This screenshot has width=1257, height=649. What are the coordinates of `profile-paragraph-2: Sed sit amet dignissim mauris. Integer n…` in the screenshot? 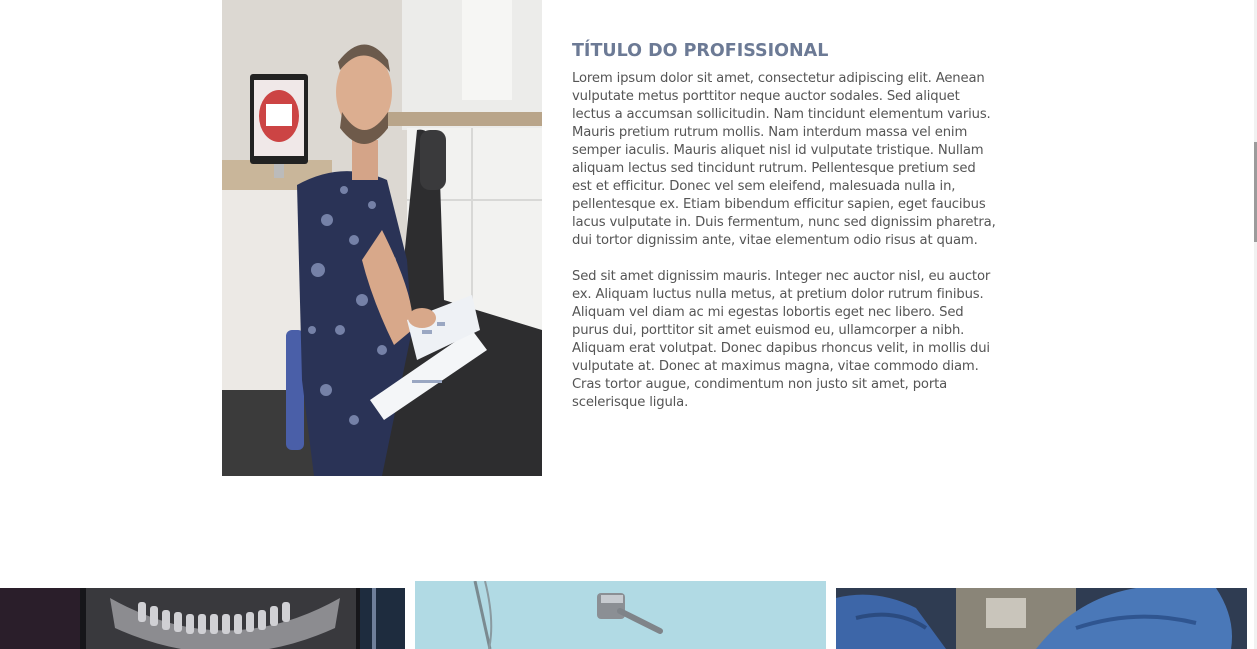 It's located at (781, 339).